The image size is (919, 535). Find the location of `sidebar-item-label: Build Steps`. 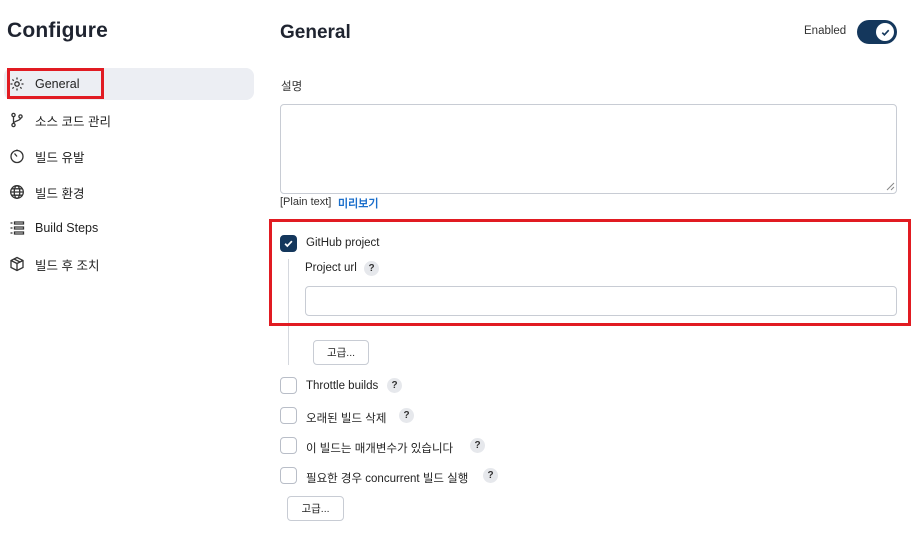

sidebar-item-label: Build Steps is located at coordinates (67, 228).